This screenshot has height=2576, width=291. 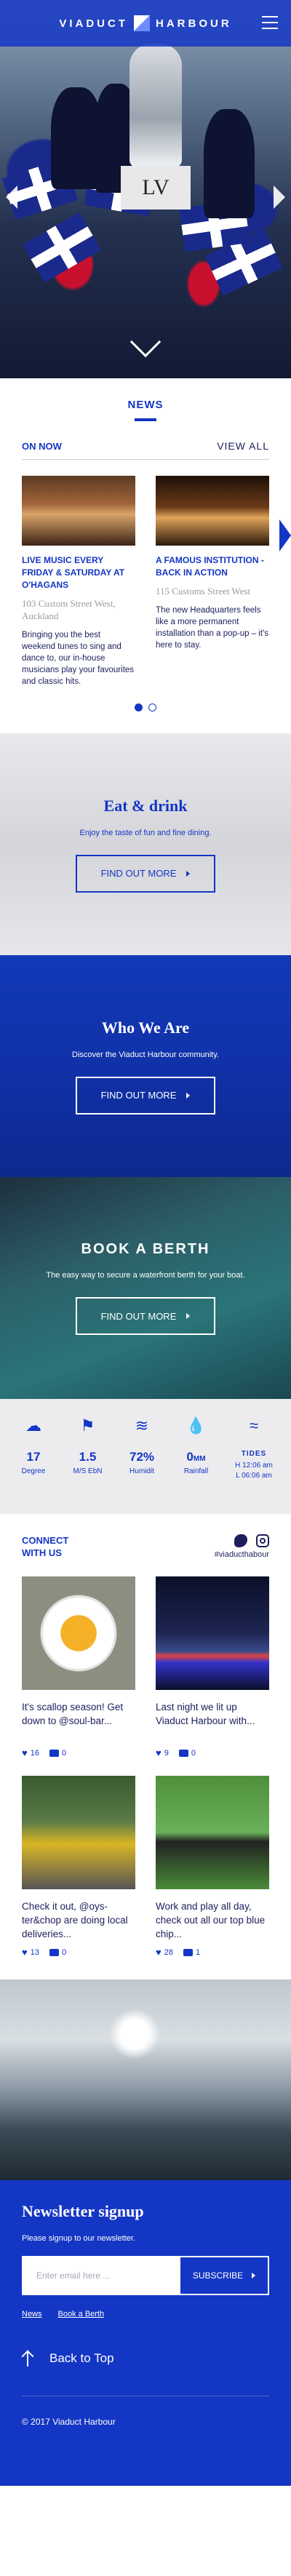 What do you see at coordinates (142, 23) in the screenshot?
I see `logo-mark-icon` at bounding box center [142, 23].